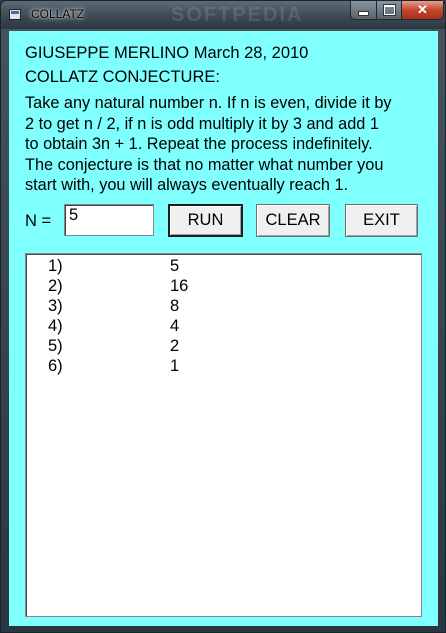  What do you see at coordinates (293, 220) in the screenshot?
I see `clear-button: CLEAR` at bounding box center [293, 220].